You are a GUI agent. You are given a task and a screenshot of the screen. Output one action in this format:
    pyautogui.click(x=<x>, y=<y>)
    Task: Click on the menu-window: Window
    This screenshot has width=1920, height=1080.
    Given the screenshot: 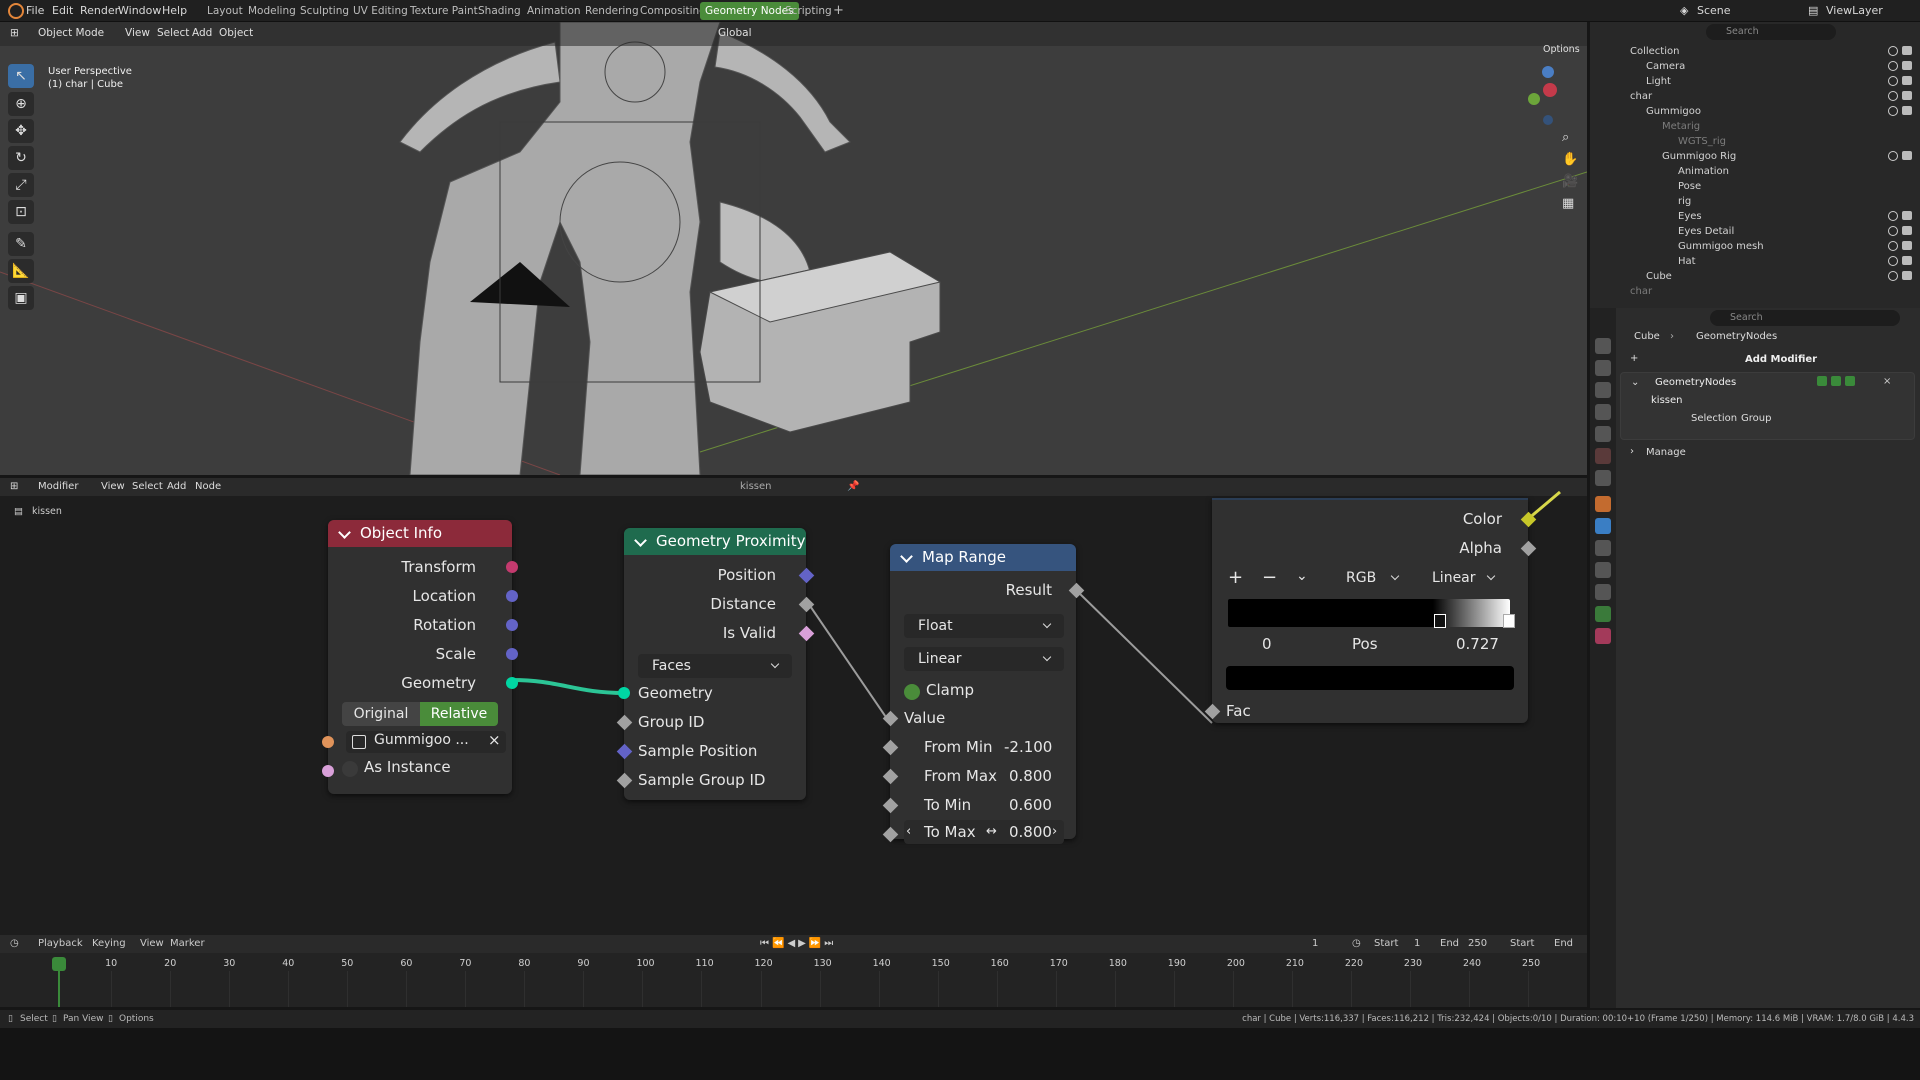 What is the action you would take?
    pyautogui.click(x=139, y=10)
    